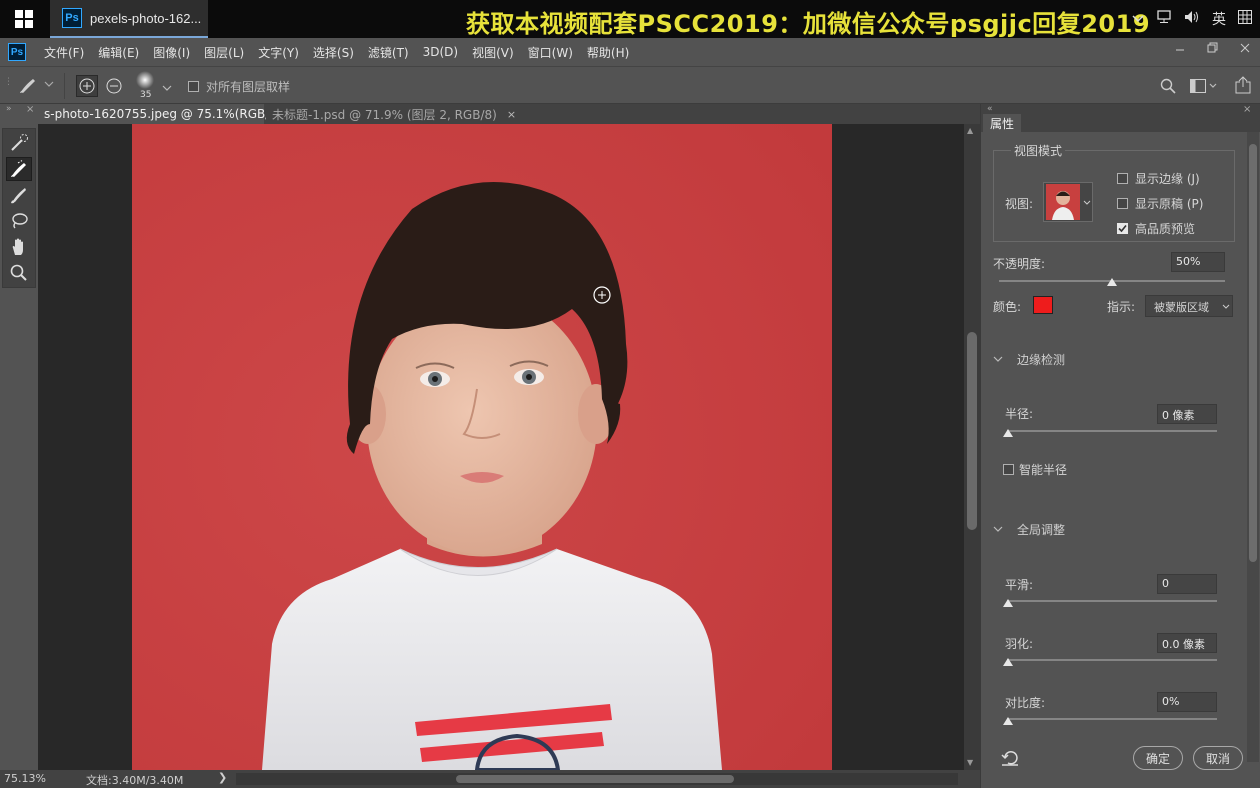 The width and height of the screenshot is (1260, 788). What do you see at coordinates (1245, 19) in the screenshot?
I see `keyboard-grid-icon` at bounding box center [1245, 19].